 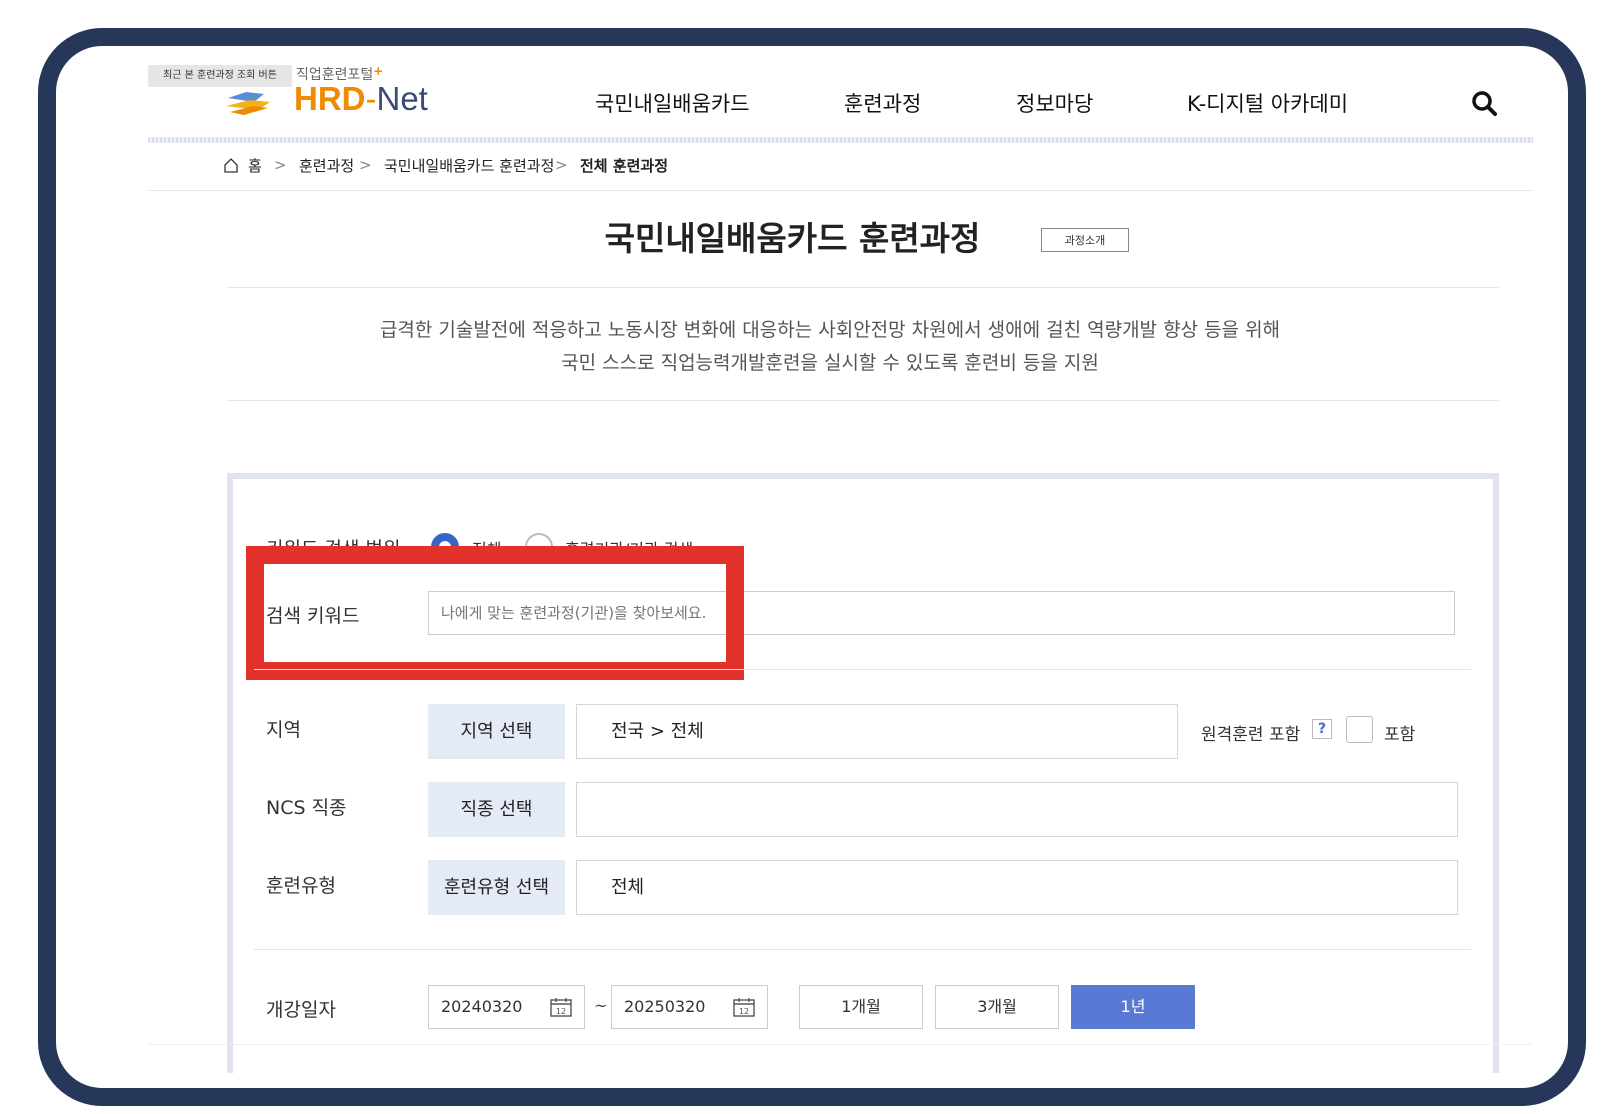 I want to click on page-title: 국민내일배움카드 훈련과정, so click(x=792, y=238).